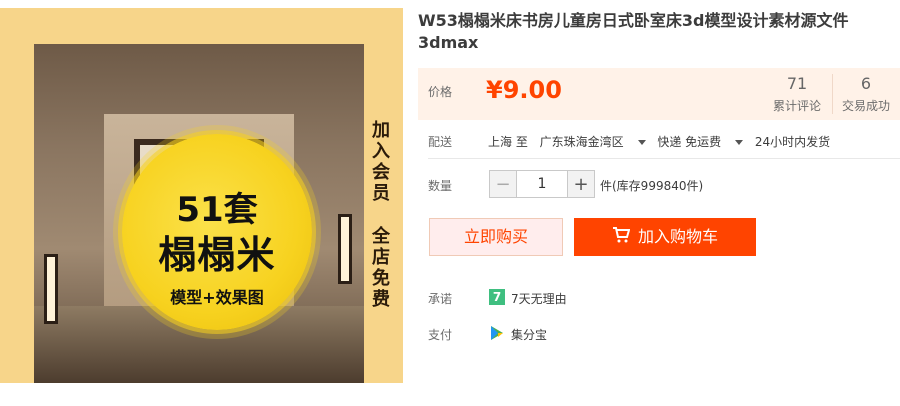  I want to click on shipping-method-text: 快递 免运费, so click(689, 142).